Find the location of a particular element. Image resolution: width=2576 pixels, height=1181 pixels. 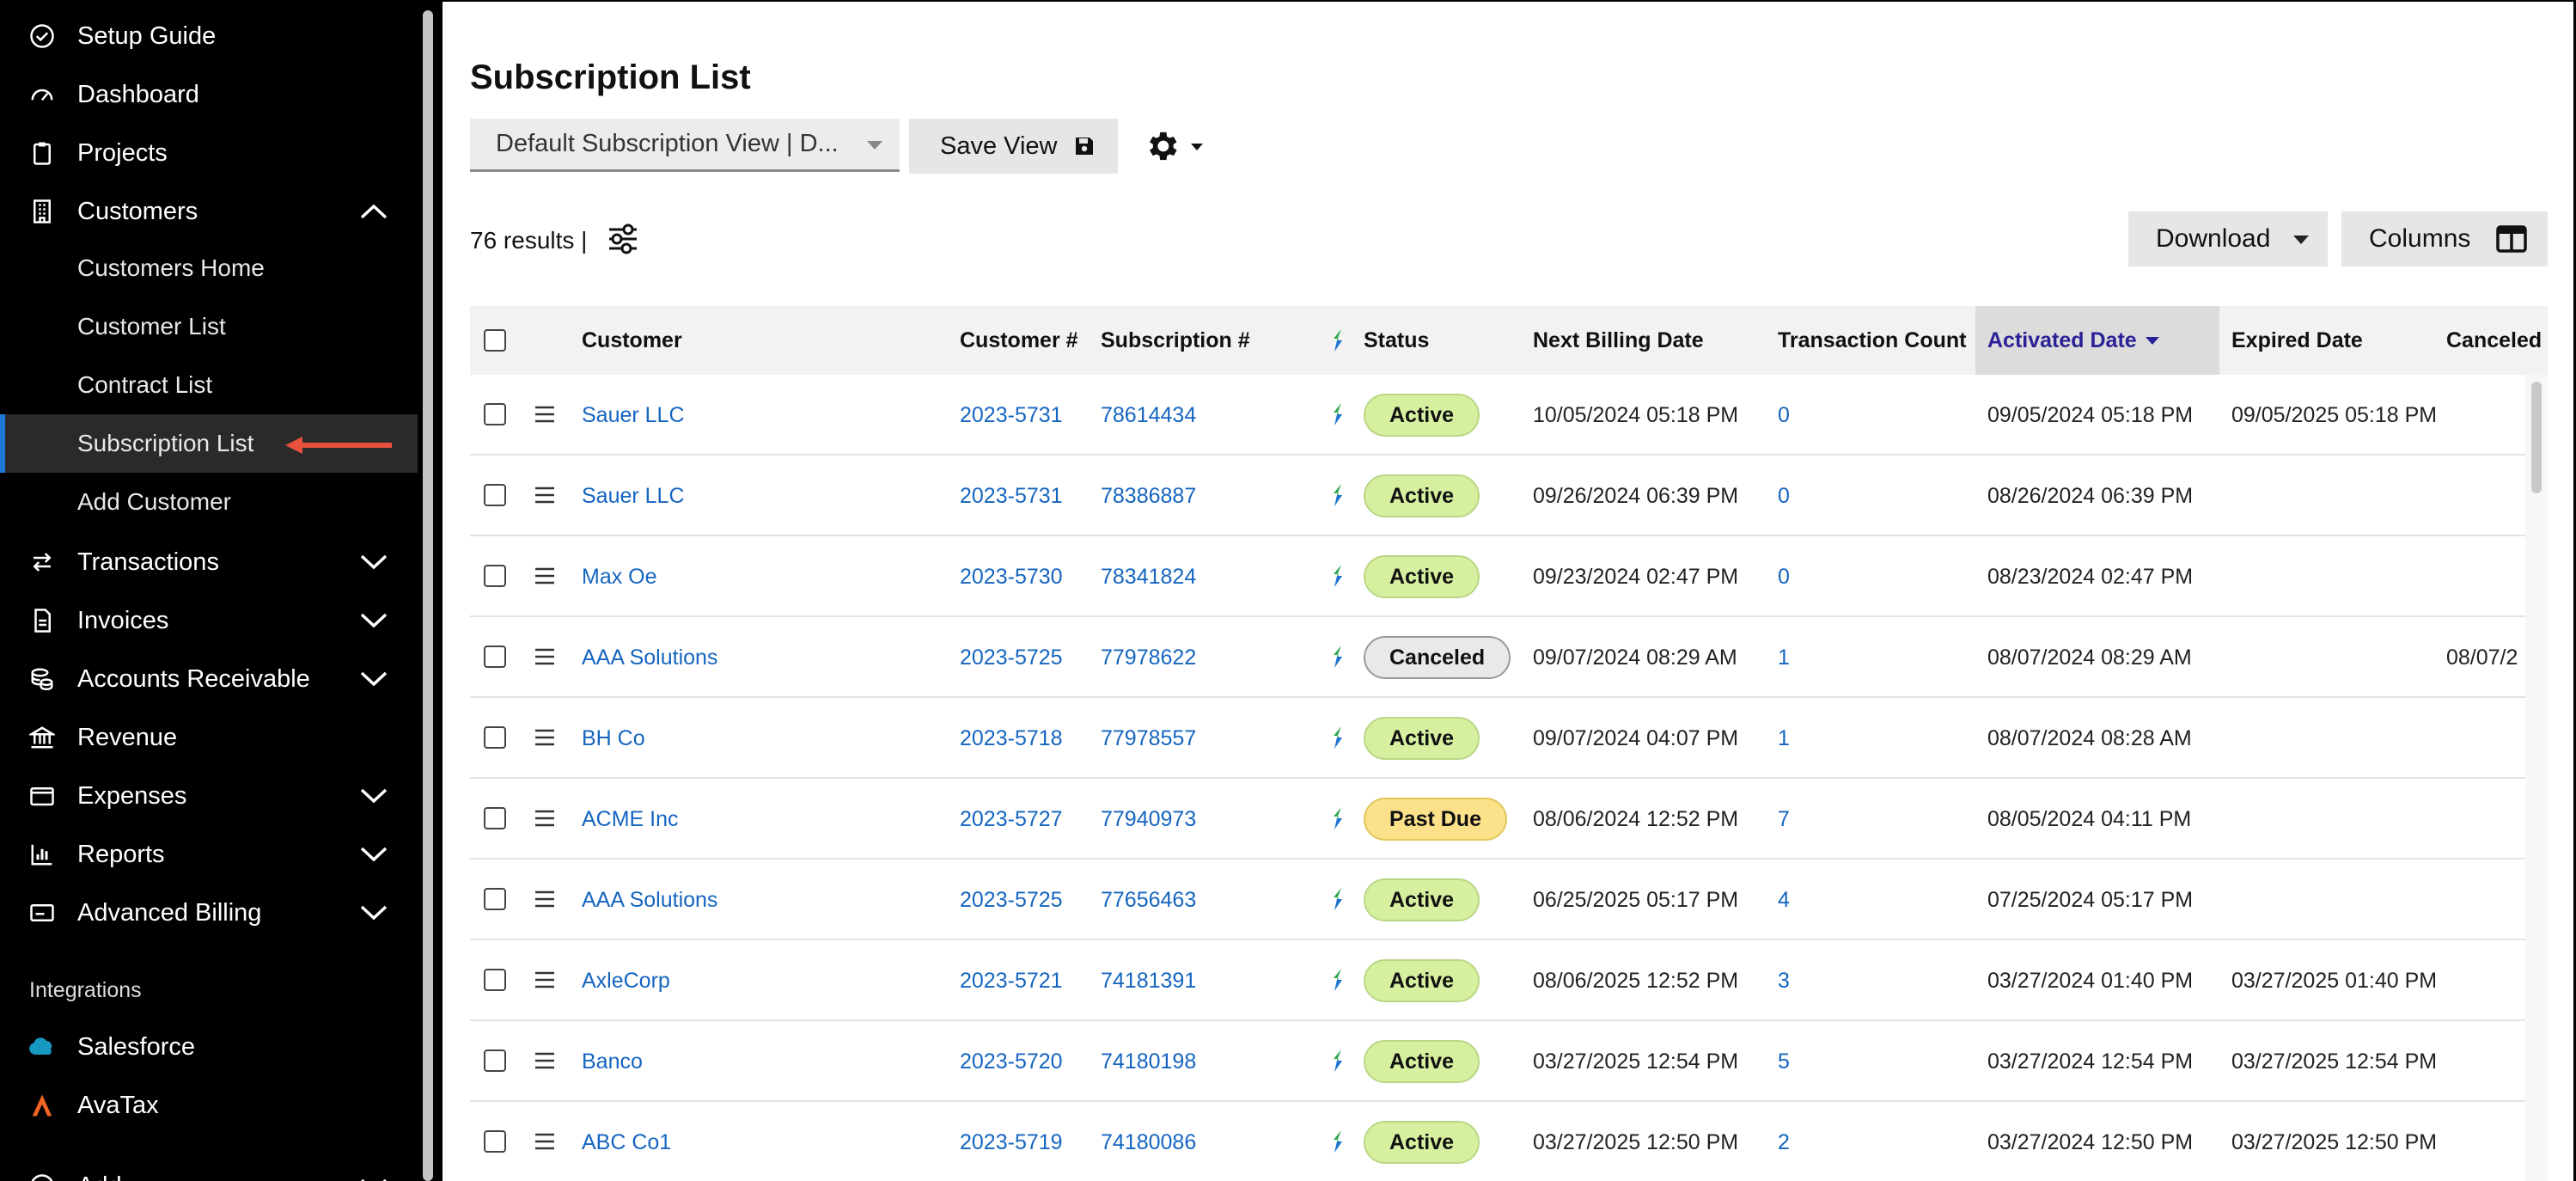

customer-link: ABC Co1 is located at coordinates (626, 1141).